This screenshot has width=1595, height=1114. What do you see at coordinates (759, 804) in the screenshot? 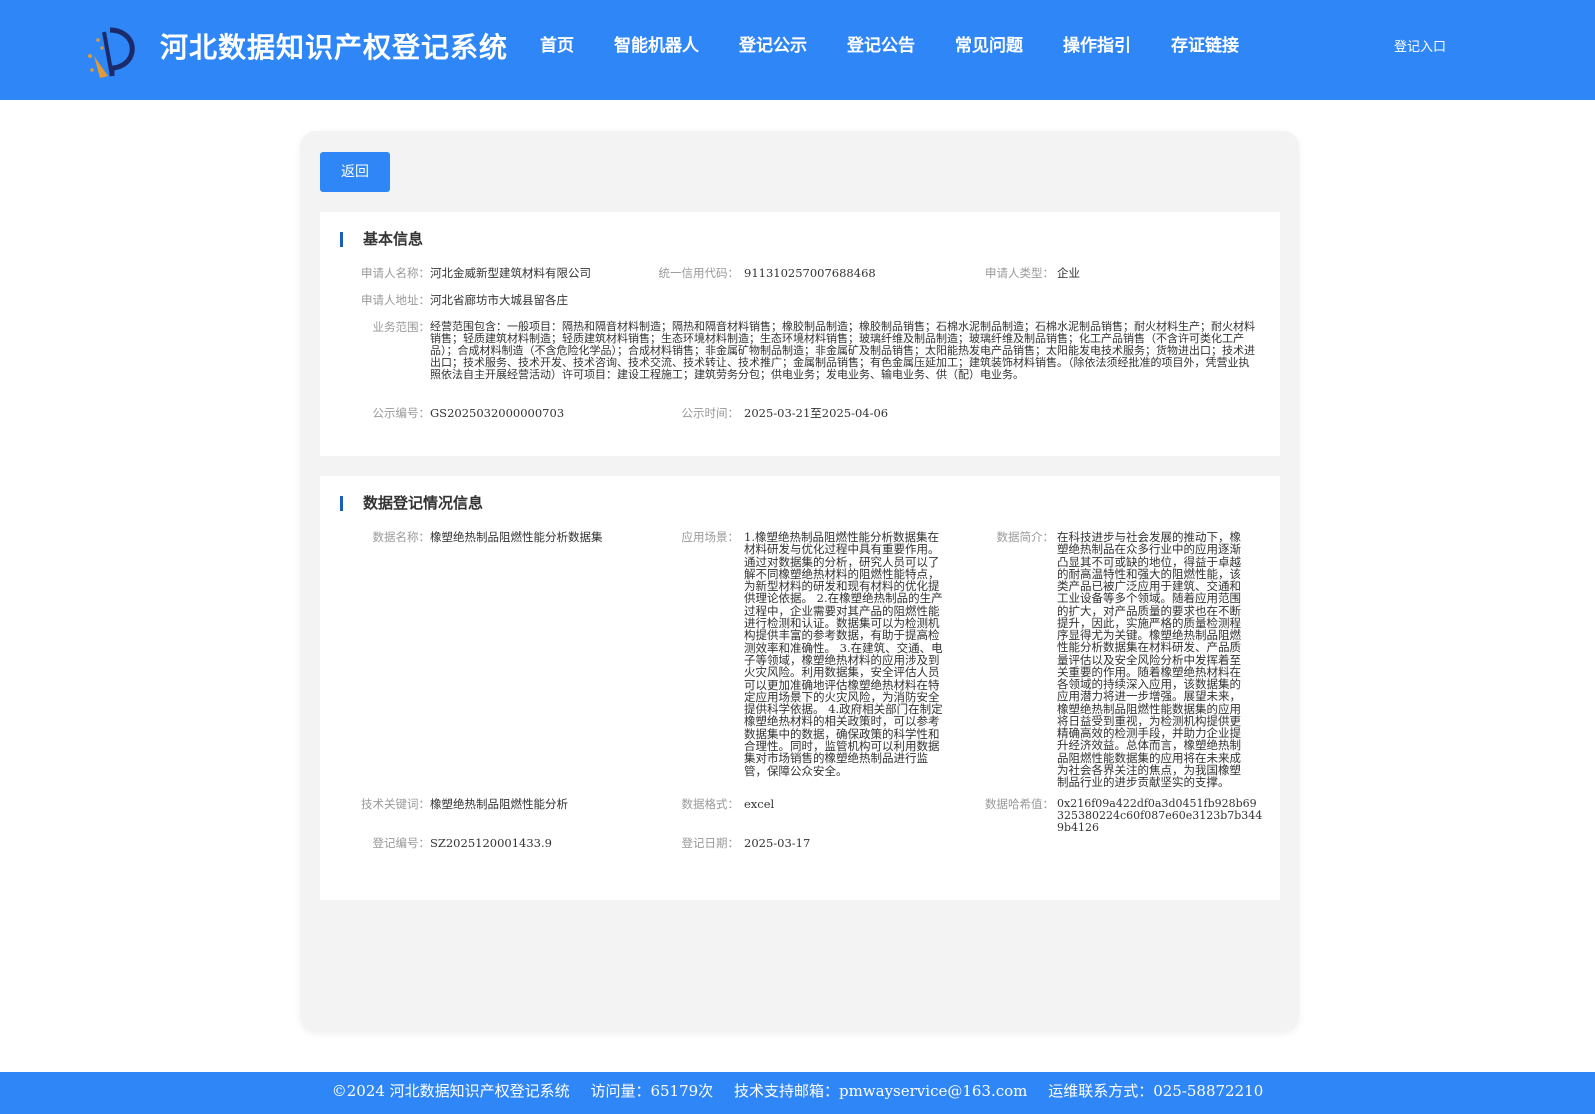
I see `data-format-value: excel` at bounding box center [759, 804].